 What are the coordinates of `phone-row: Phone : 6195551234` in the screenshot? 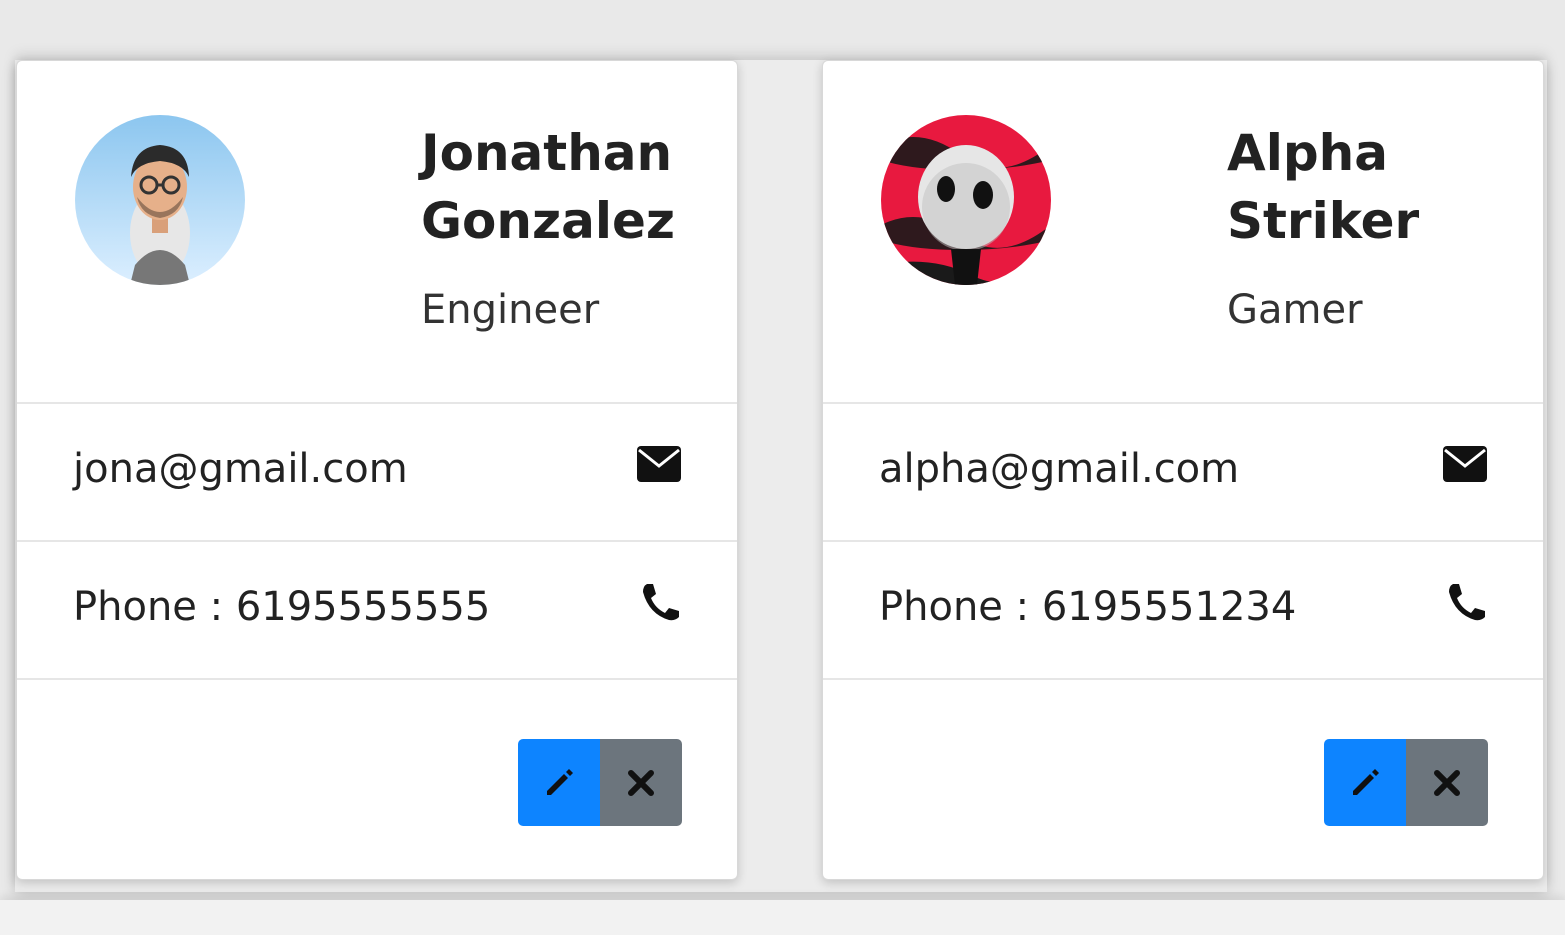 It's located at (1183, 611).